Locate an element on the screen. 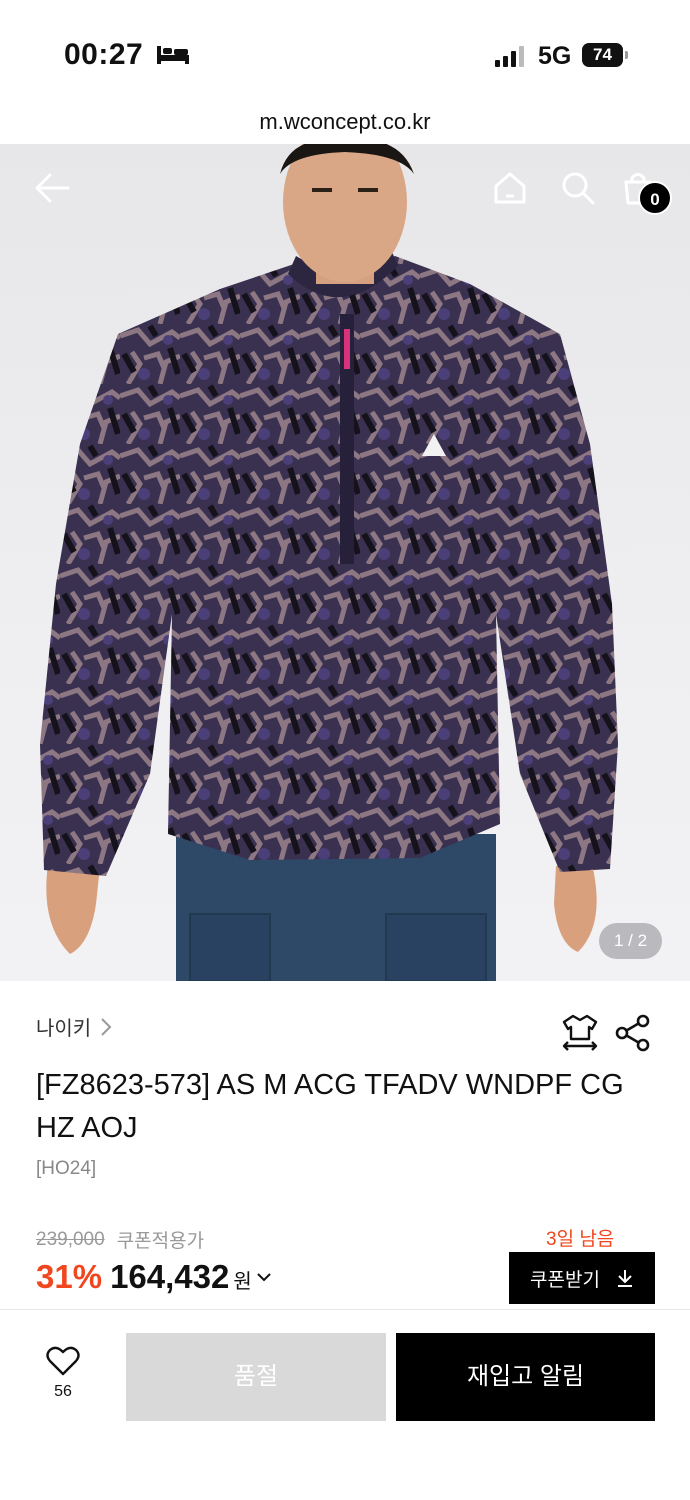  coupon-button-label: 쿠폰받기 is located at coordinates (565, 1280).